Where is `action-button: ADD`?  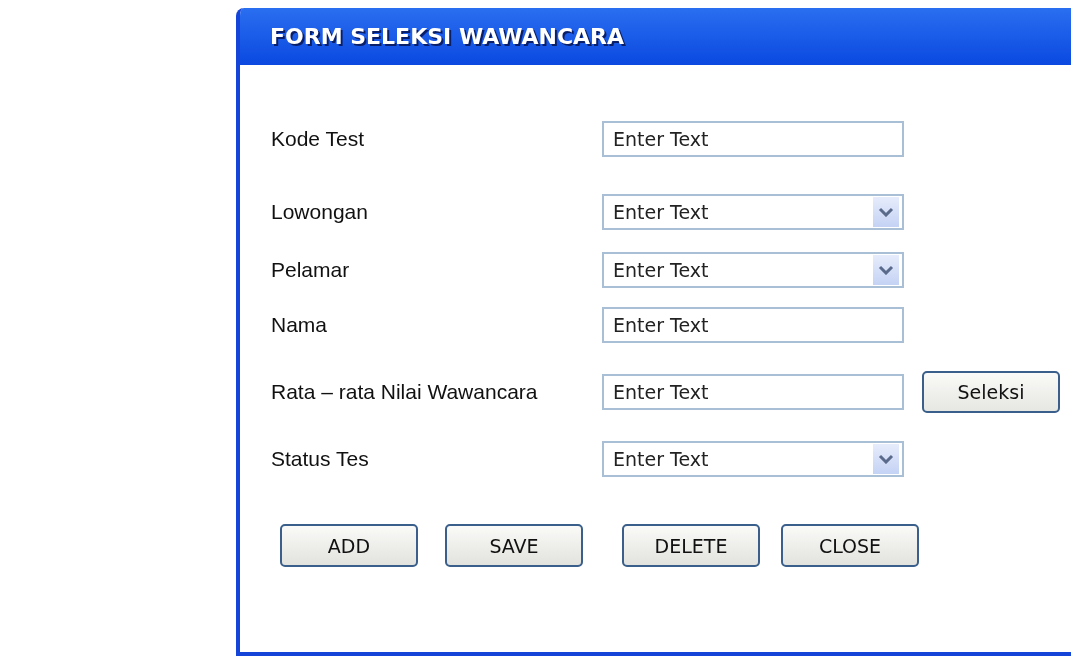 action-button: ADD is located at coordinates (349, 545).